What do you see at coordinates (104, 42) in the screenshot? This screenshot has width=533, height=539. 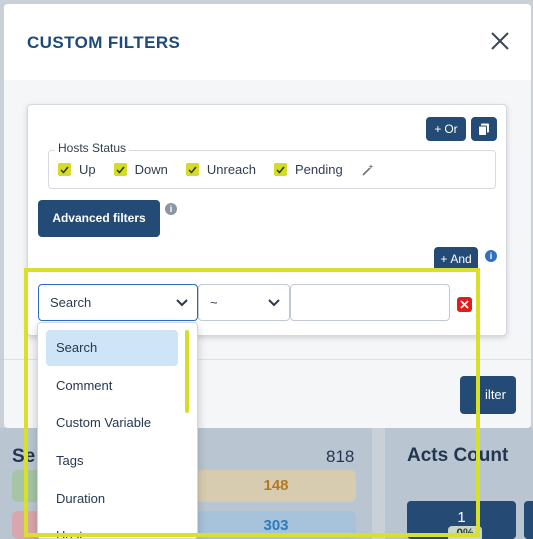 I see `modal-title: CUSTOM FILTERS` at bounding box center [104, 42].